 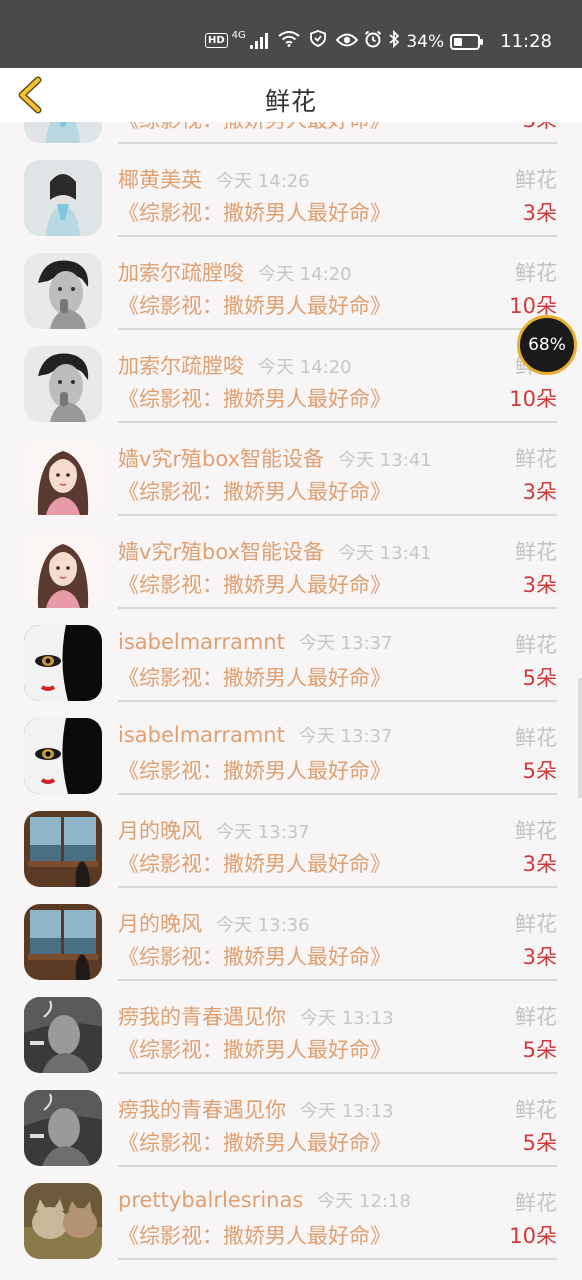 What do you see at coordinates (580, 738) in the screenshot?
I see `scrollbar` at bounding box center [580, 738].